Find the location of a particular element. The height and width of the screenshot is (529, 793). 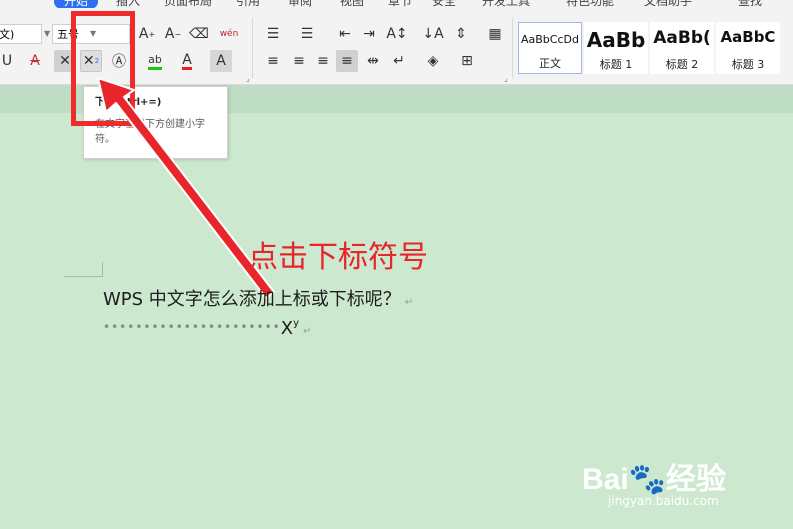

margin-corner-mark is located at coordinates (83, 269).